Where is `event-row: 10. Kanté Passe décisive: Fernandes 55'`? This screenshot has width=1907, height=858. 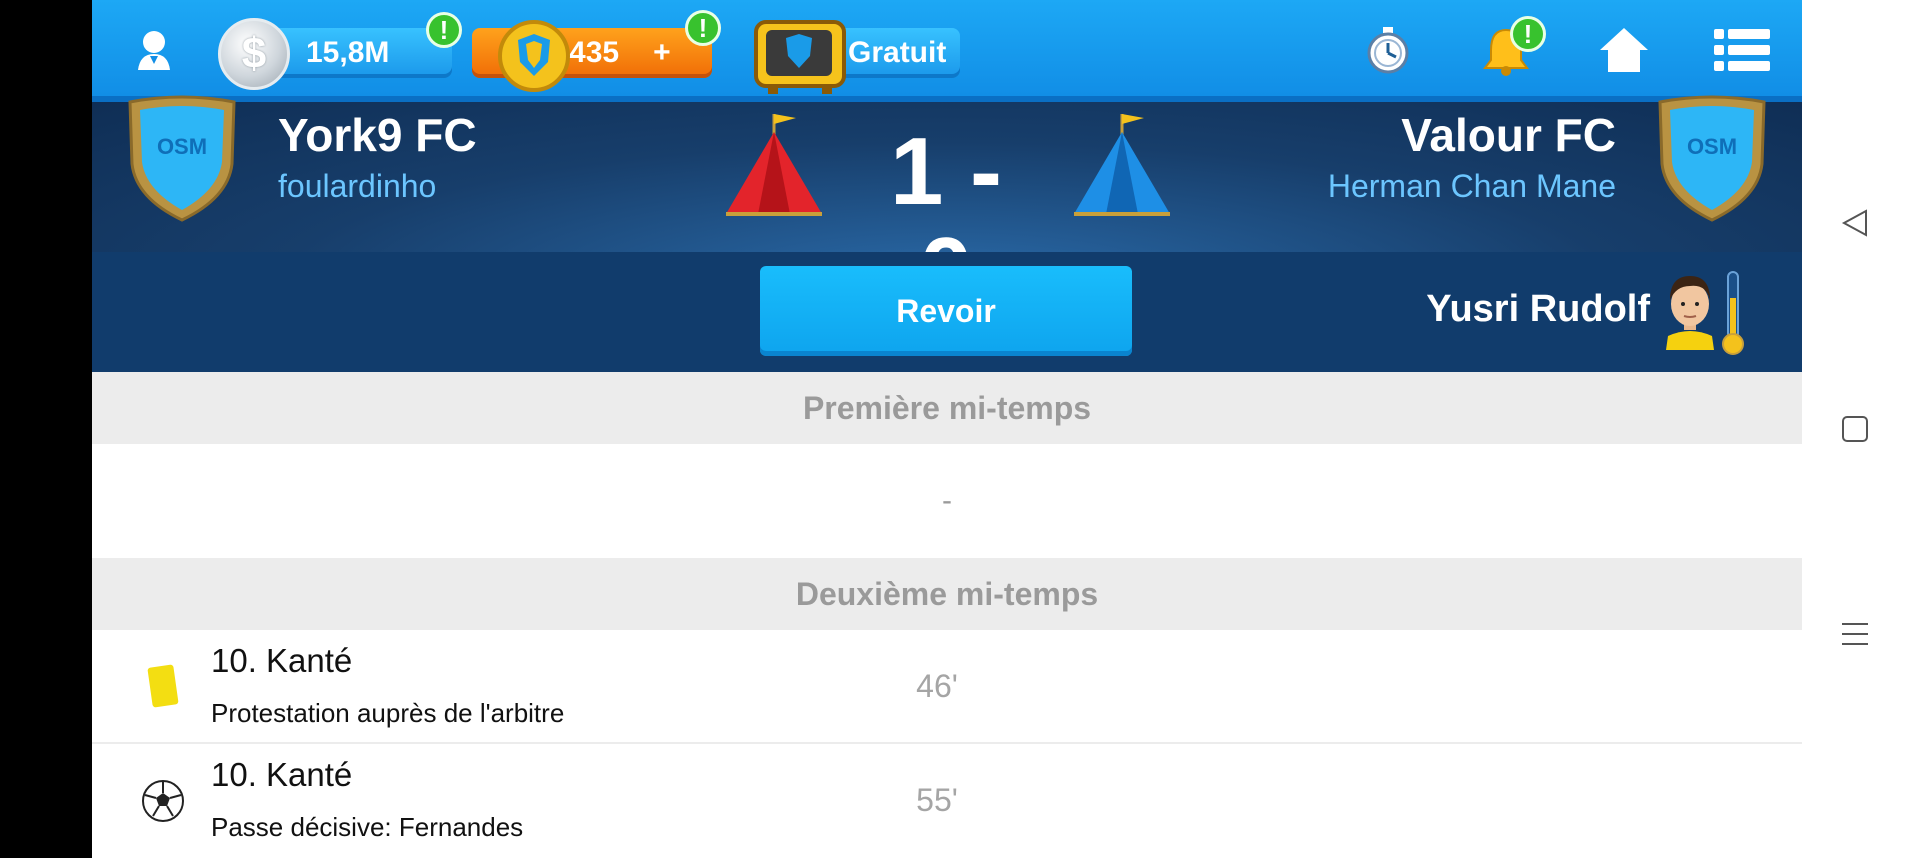 event-row: 10. Kanté Passe décisive: Fernandes 55' is located at coordinates (947, 801).